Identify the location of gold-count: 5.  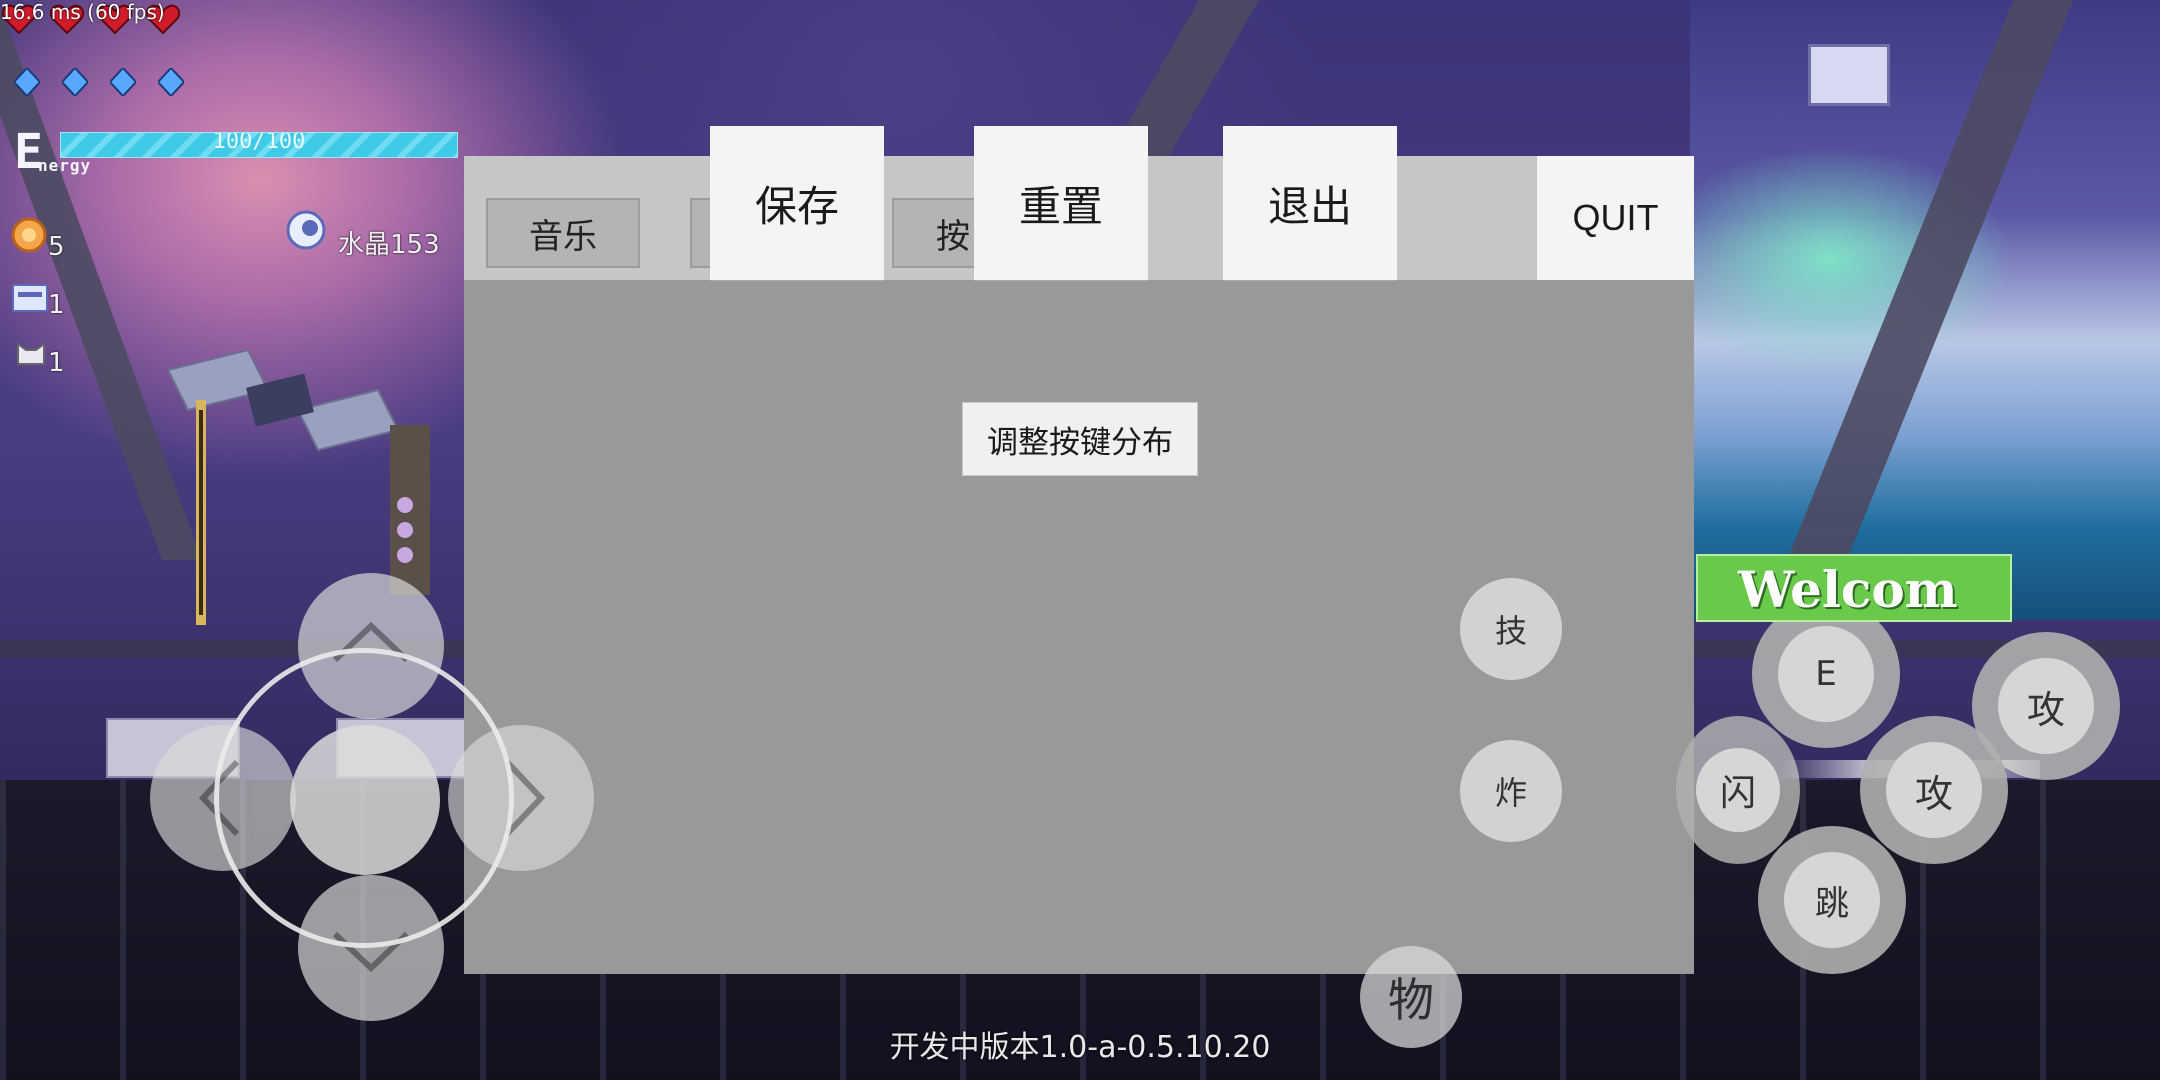
(56, 247).